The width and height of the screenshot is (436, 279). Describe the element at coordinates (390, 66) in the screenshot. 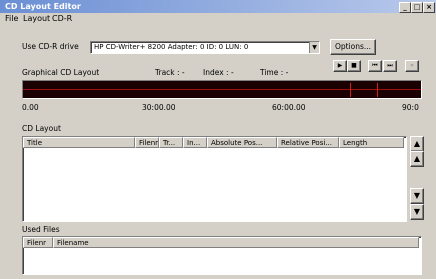

I see `next-track-button: ⏭` at that location.